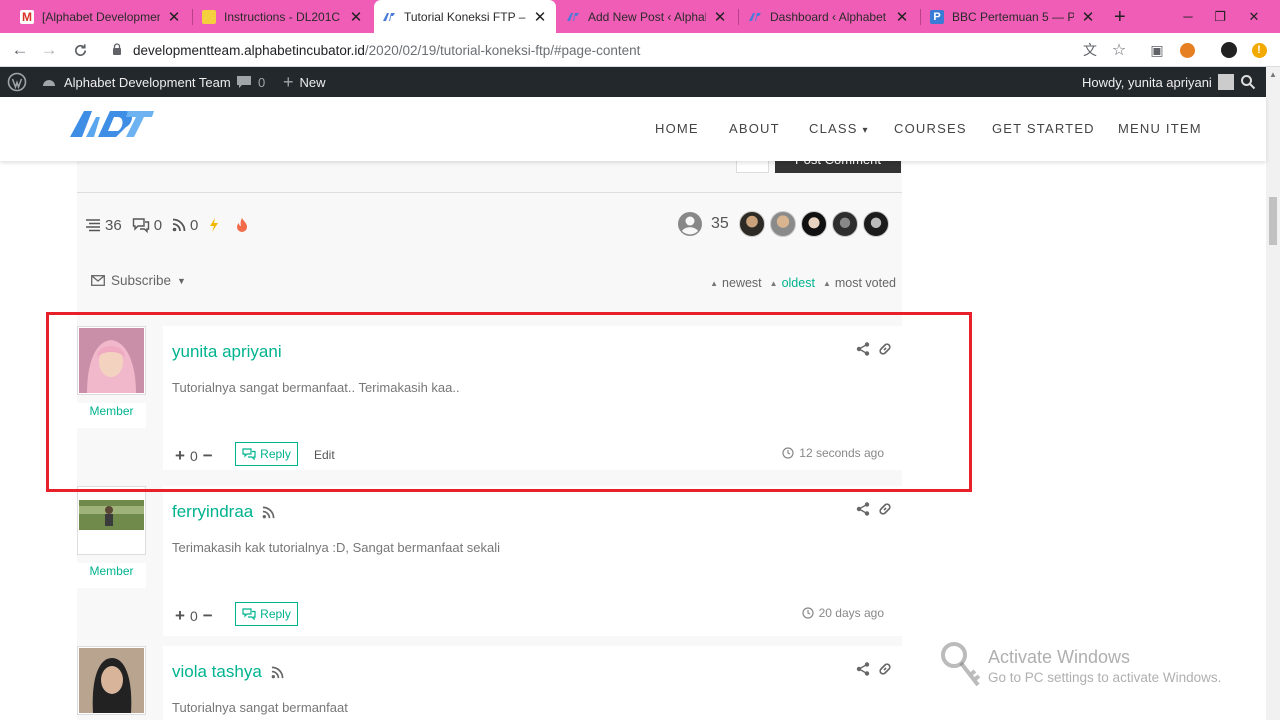  Describe the element at coordinates (1157, 50) in the screenshot. I see `extension-icon: ▣` at that location.